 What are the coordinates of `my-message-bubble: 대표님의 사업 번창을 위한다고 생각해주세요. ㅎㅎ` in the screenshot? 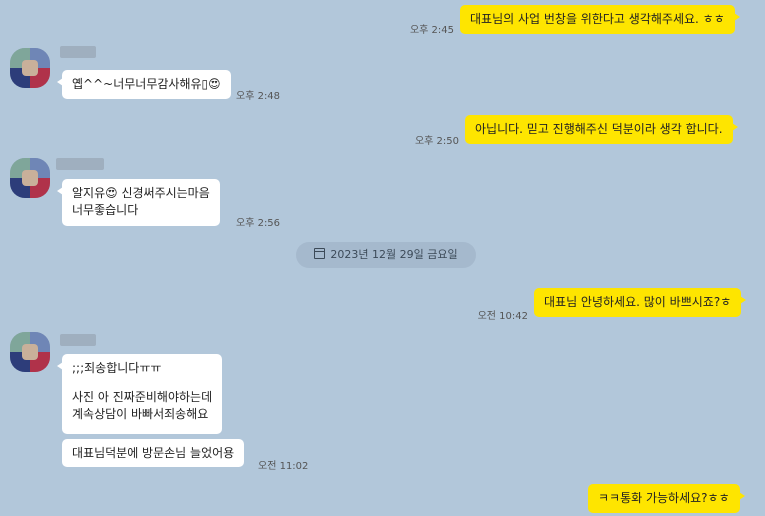 It's located at (600, 19).